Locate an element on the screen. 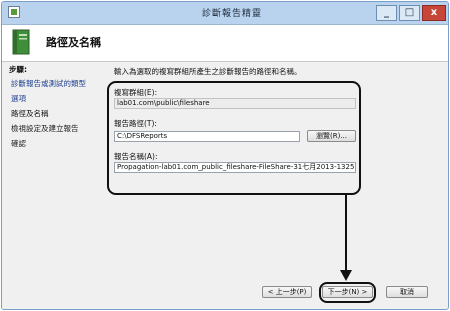  page-title: 路徑及名稱 is located at coordinates (73, 42).